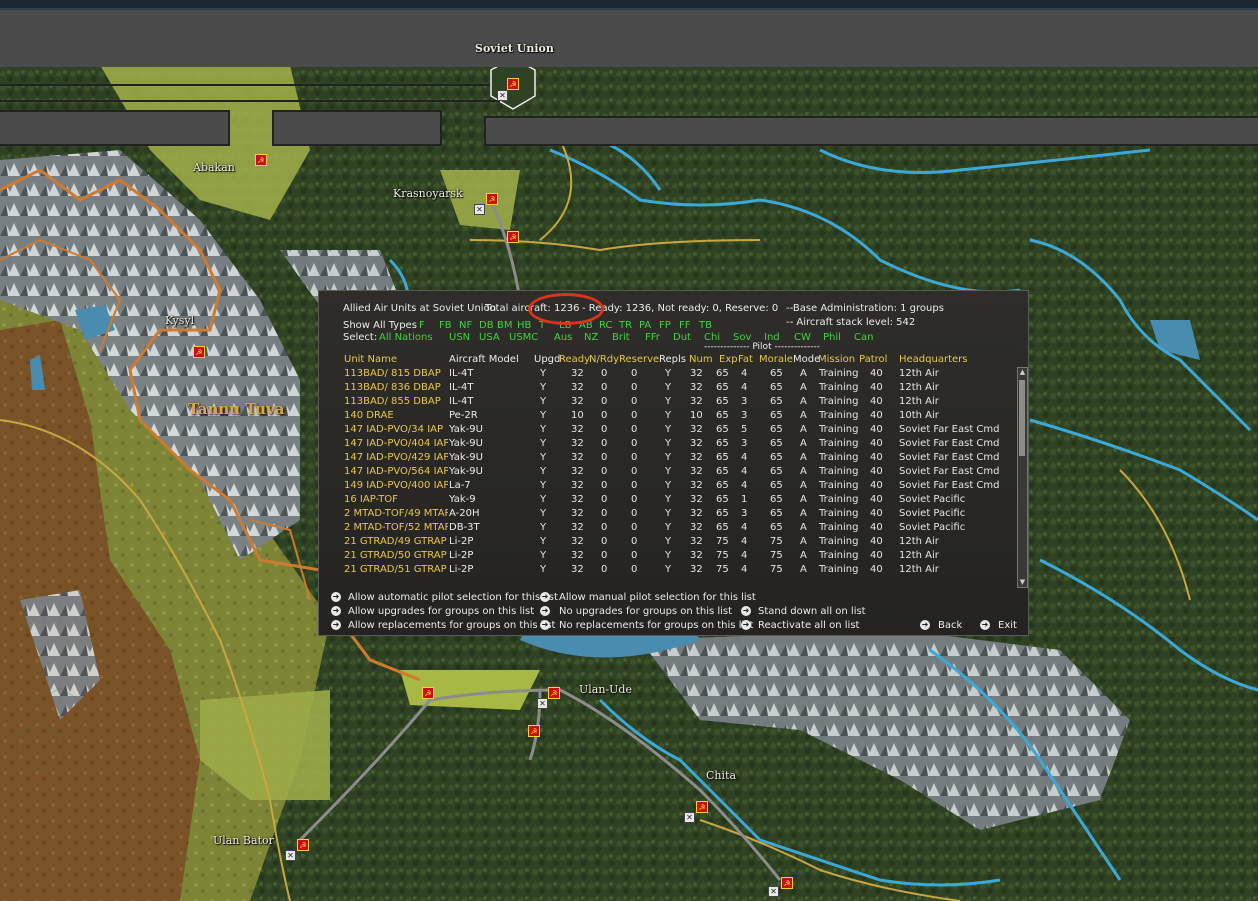 The height and width of the screenshot is (901, 1258). I want to click on type-filter-nf: NF, so click(465, 325).